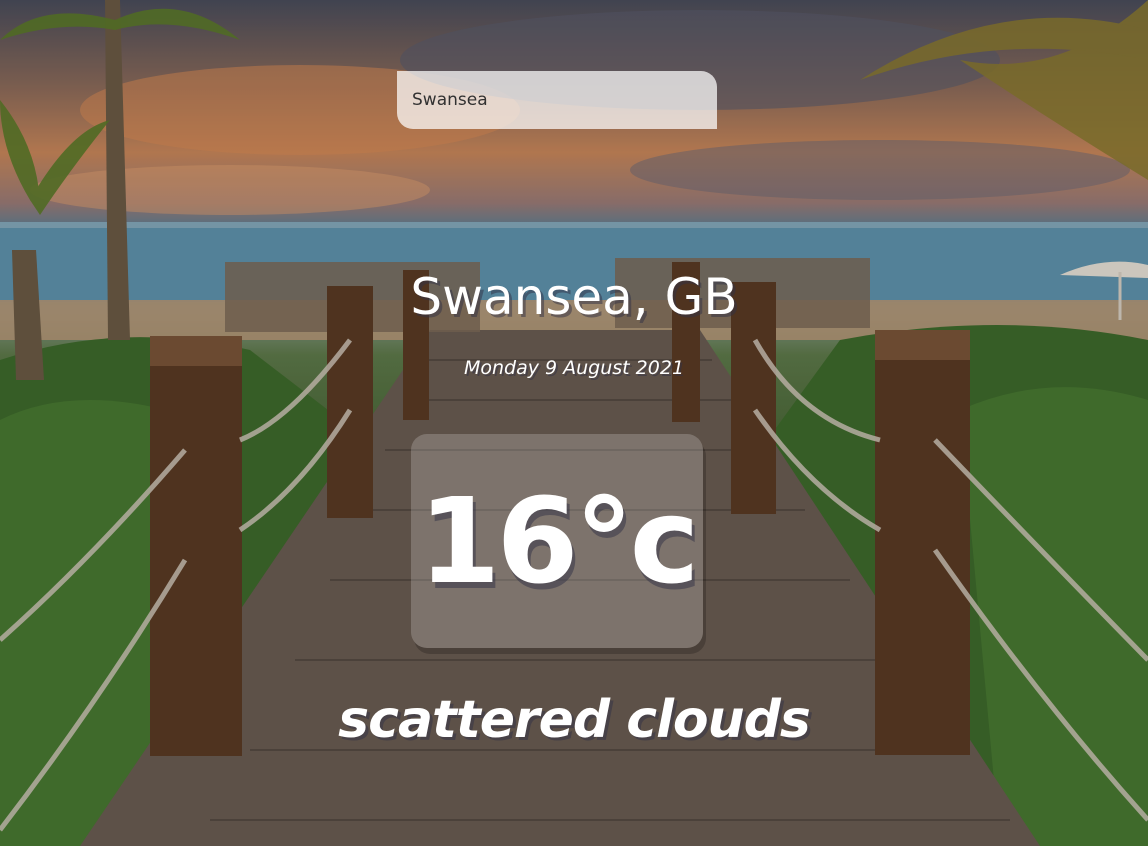  What do you see at coordinates (574, 720) in the screenshot?
I see `weather-description: scattered clouds` at bounding box center [574, 720].